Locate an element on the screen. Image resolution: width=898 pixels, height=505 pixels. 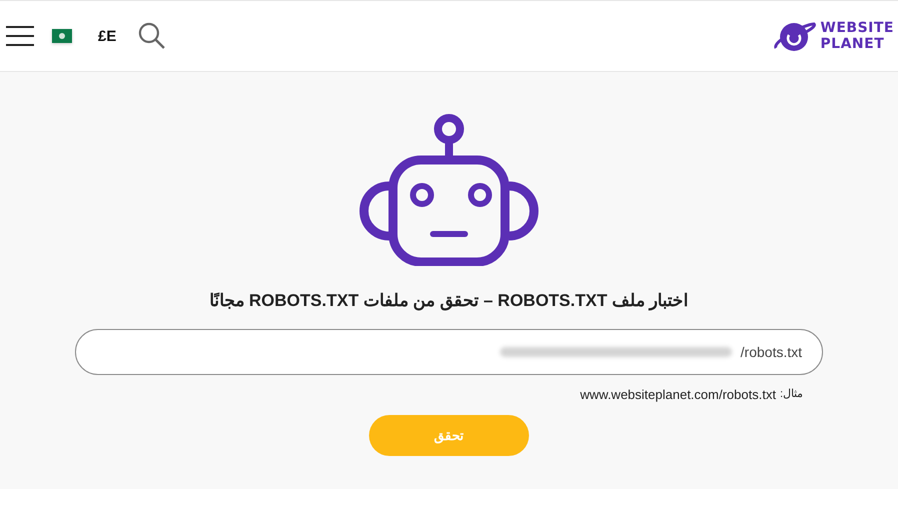
example-label: مثال: is located at coordinates (791, 394).